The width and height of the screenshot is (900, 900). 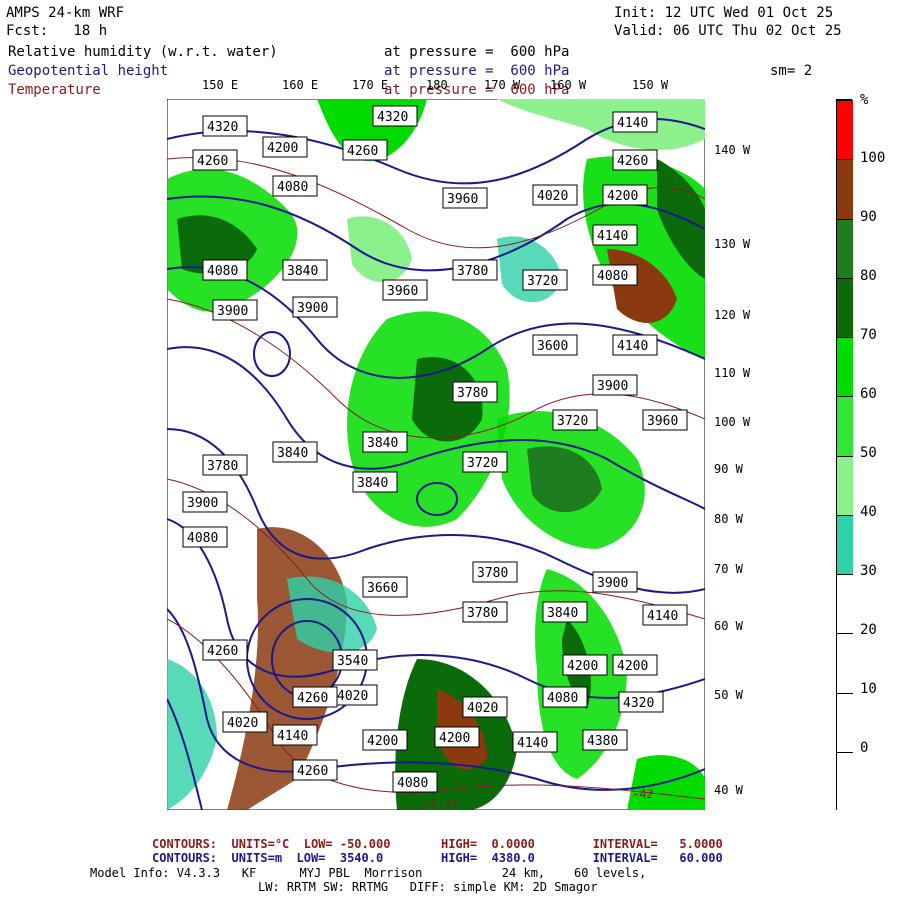 What do you see at coordinates (728, 469) in the screenshot?
I see `lat-label: 90 W` at bounding box center [728, 469].